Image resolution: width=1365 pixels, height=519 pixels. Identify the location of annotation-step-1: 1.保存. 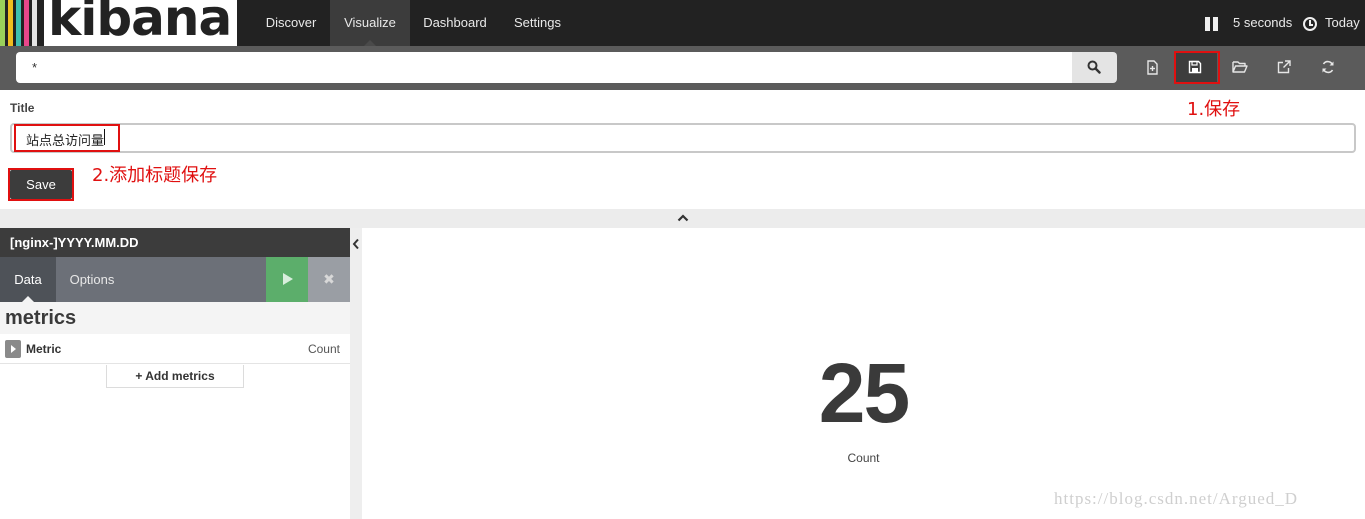
(1214, 109).